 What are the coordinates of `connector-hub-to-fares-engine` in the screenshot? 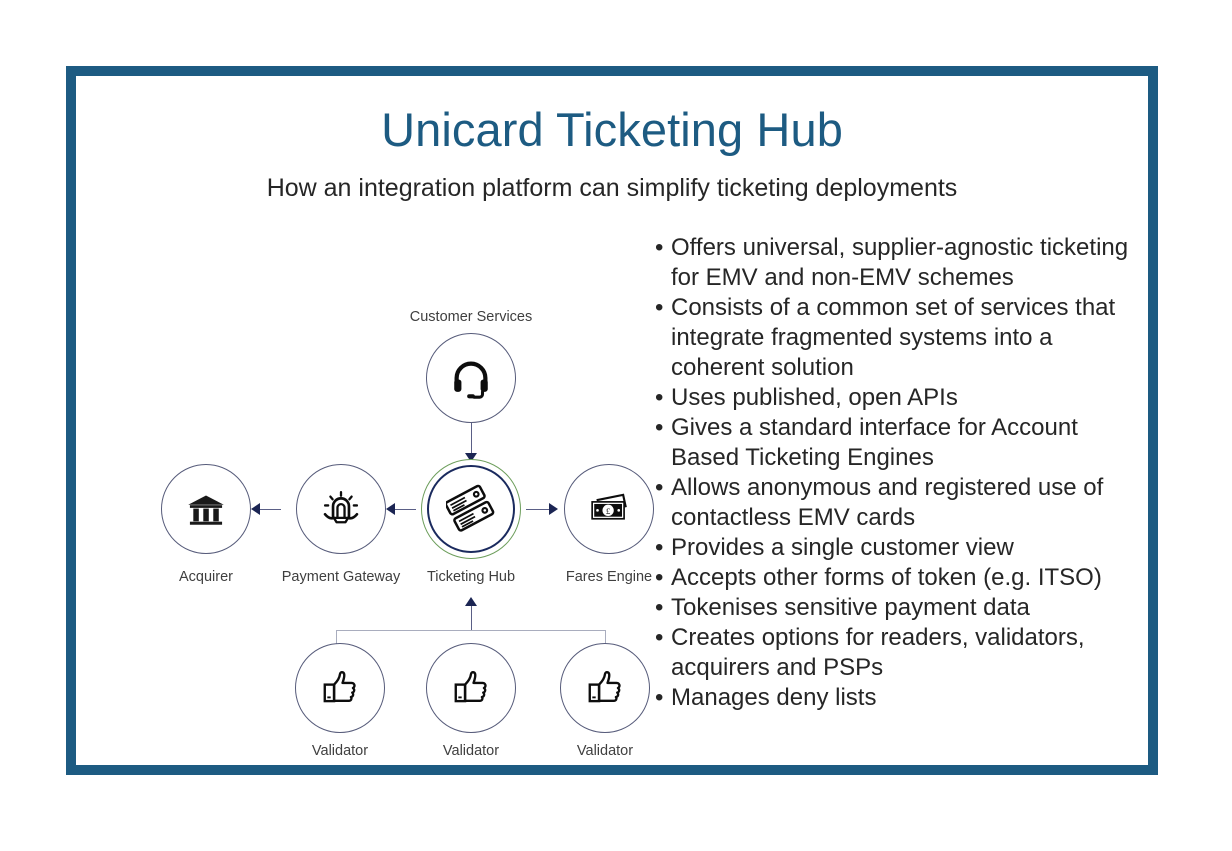 It's located at (538, 509).